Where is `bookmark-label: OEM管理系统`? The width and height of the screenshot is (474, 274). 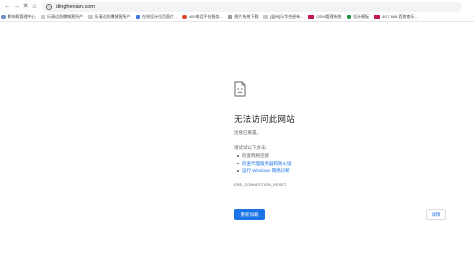 bookmark-label: OEM管理系统 is located at coordinates (329, 16).